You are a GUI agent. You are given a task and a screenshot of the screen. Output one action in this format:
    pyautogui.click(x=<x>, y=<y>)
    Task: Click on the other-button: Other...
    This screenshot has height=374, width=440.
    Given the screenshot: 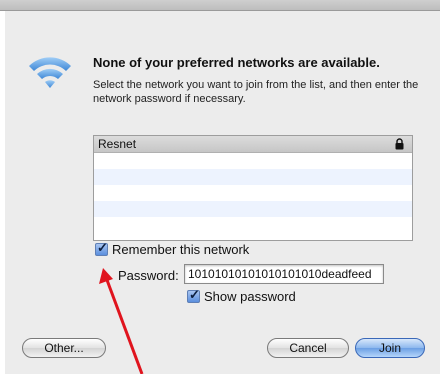 What is the action you would take?
    pyautogui.click(x=64, y=348)
    